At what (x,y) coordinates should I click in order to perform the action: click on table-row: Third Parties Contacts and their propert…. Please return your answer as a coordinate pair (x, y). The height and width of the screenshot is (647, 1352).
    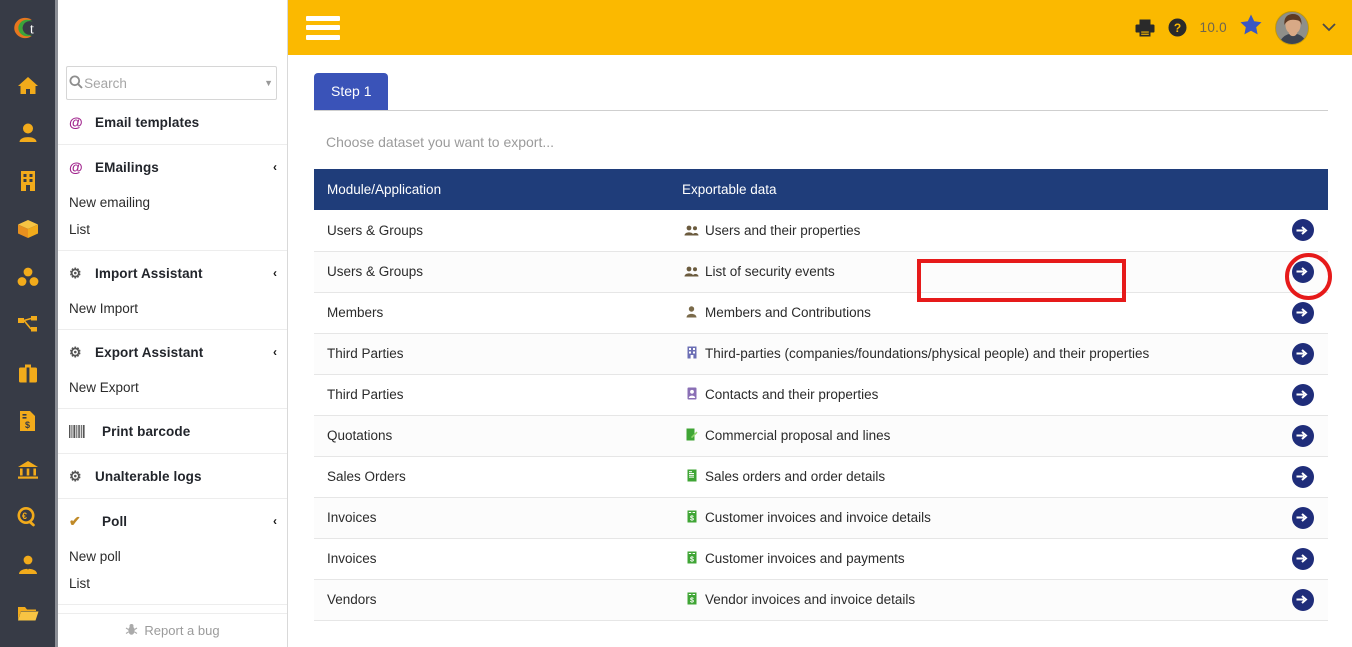
    Looking at the image, I should click on (821, 395).